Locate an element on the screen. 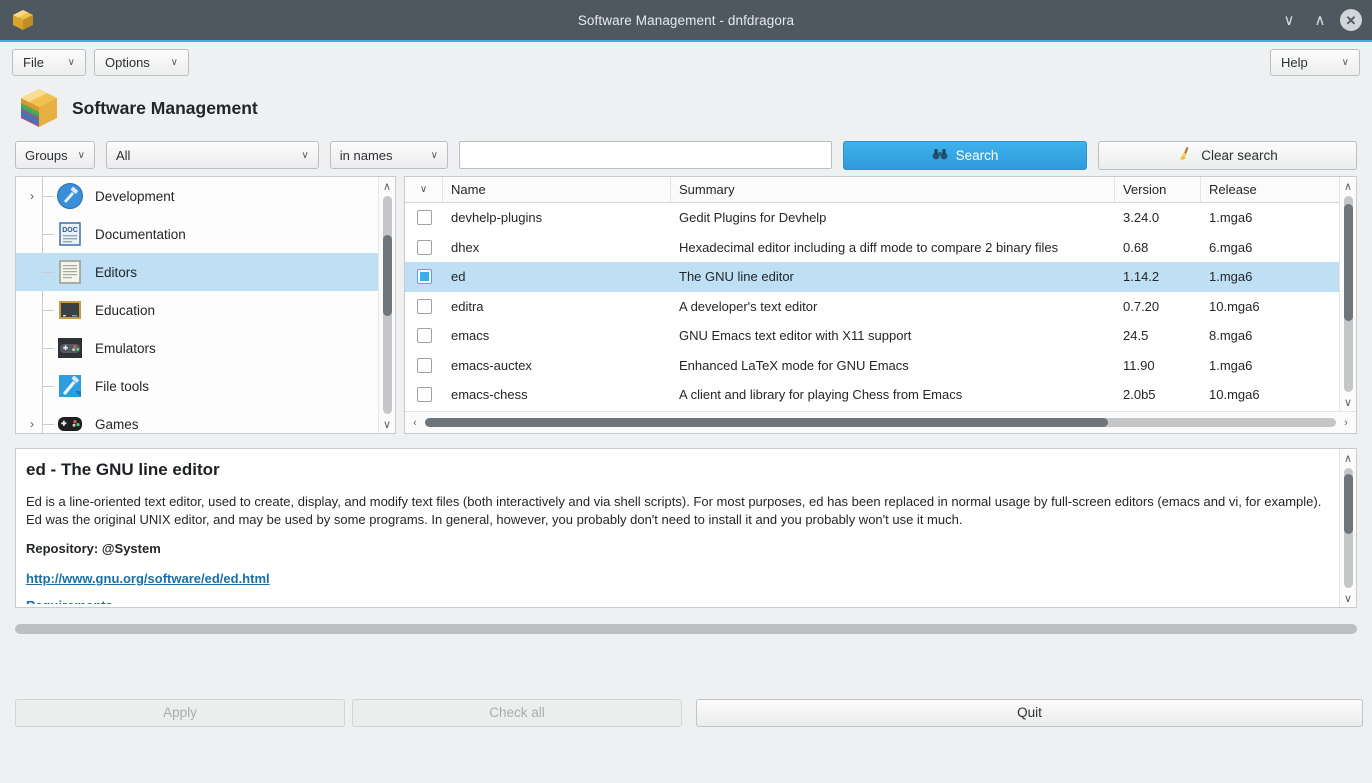 Image resolution: width=1372 pixels, height=783 pixels. binoculars-icon is located at coordinates (940, 155).